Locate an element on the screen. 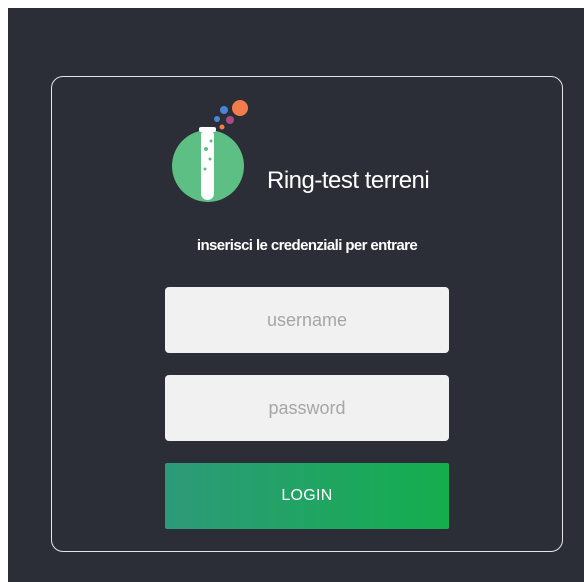 The height and width of the screenshot is (582, 584). brand-header: Ring-test terreni is located at coordinates (320, 154).